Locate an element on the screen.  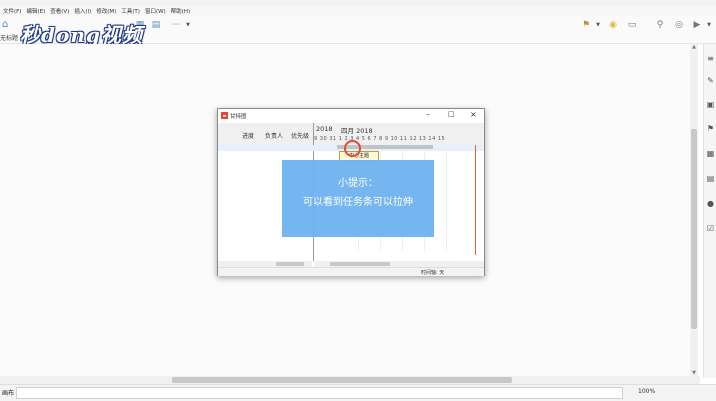
horizontal-scroll-thumb is located at coordinates (342, 380).